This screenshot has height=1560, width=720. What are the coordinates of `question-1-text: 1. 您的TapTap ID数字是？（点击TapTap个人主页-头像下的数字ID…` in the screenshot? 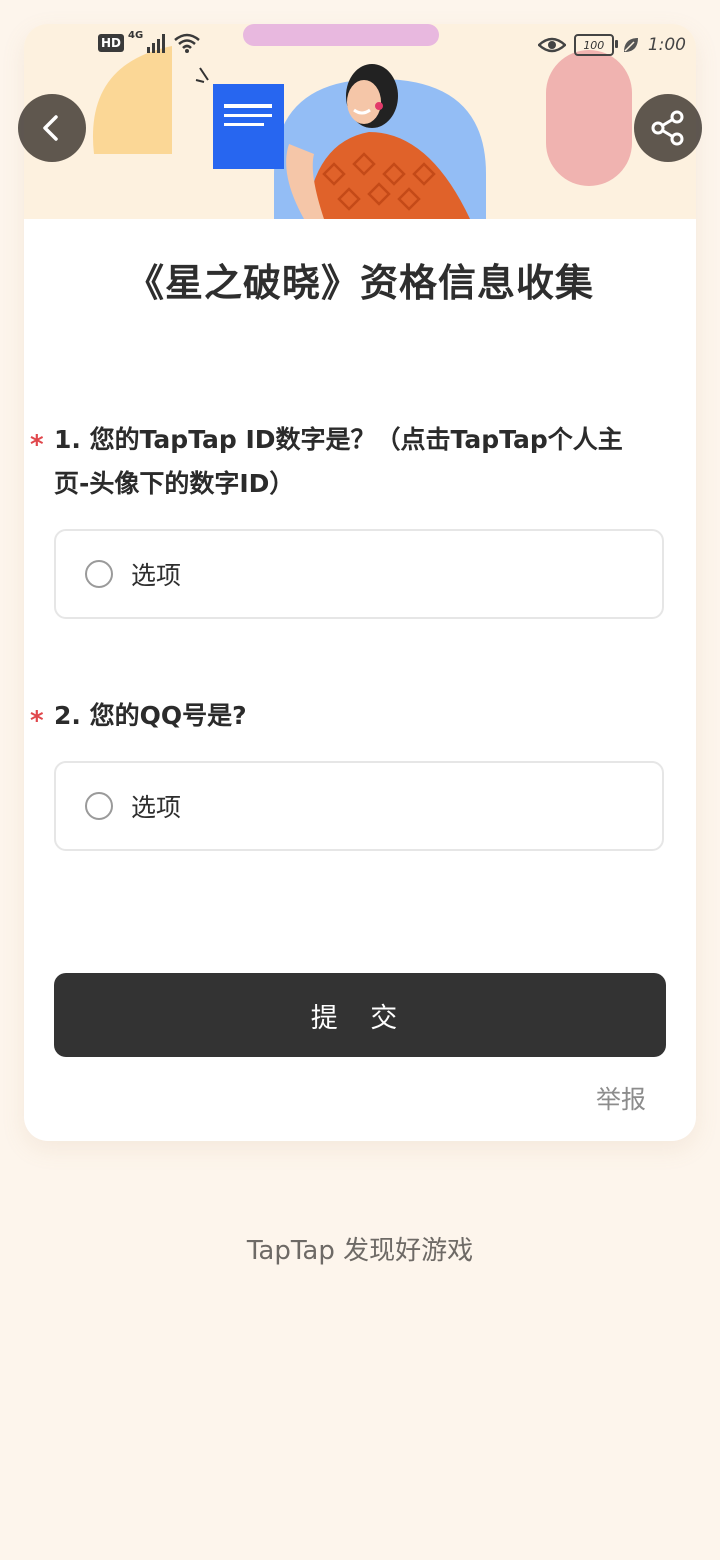 It's located at (338, 461).